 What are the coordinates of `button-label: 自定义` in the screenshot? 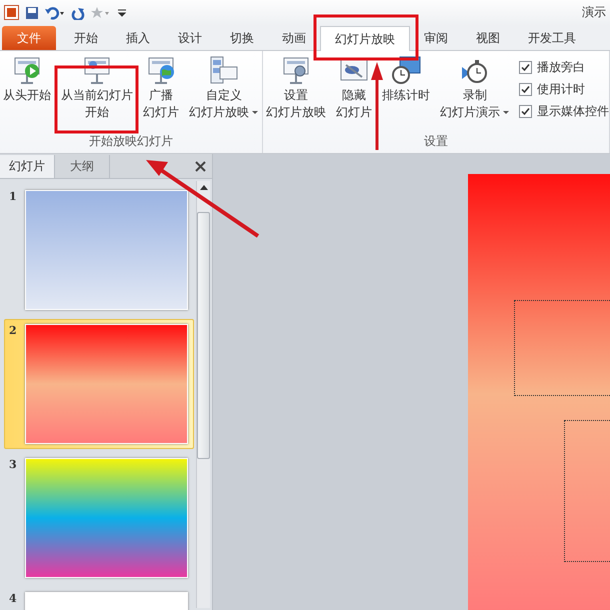 It's located at (224, 95).